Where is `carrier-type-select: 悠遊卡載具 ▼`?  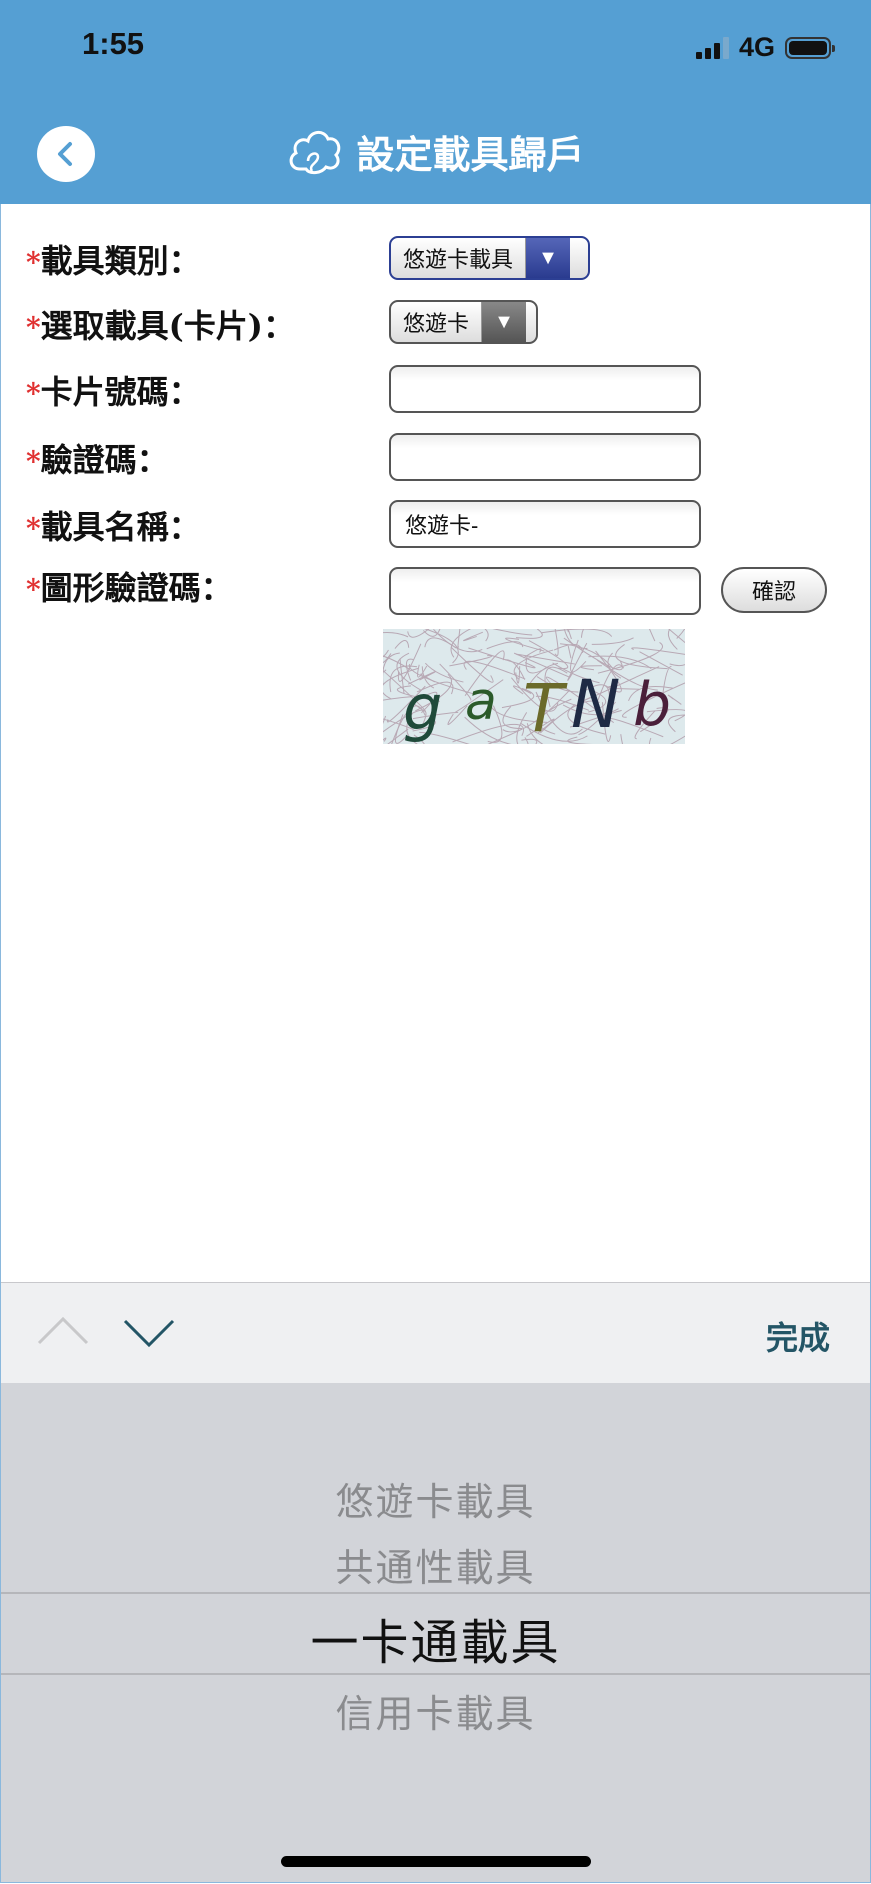 carrier-type-select: 悠遊卡載具 ▼ is located at coordinates (489, 258).